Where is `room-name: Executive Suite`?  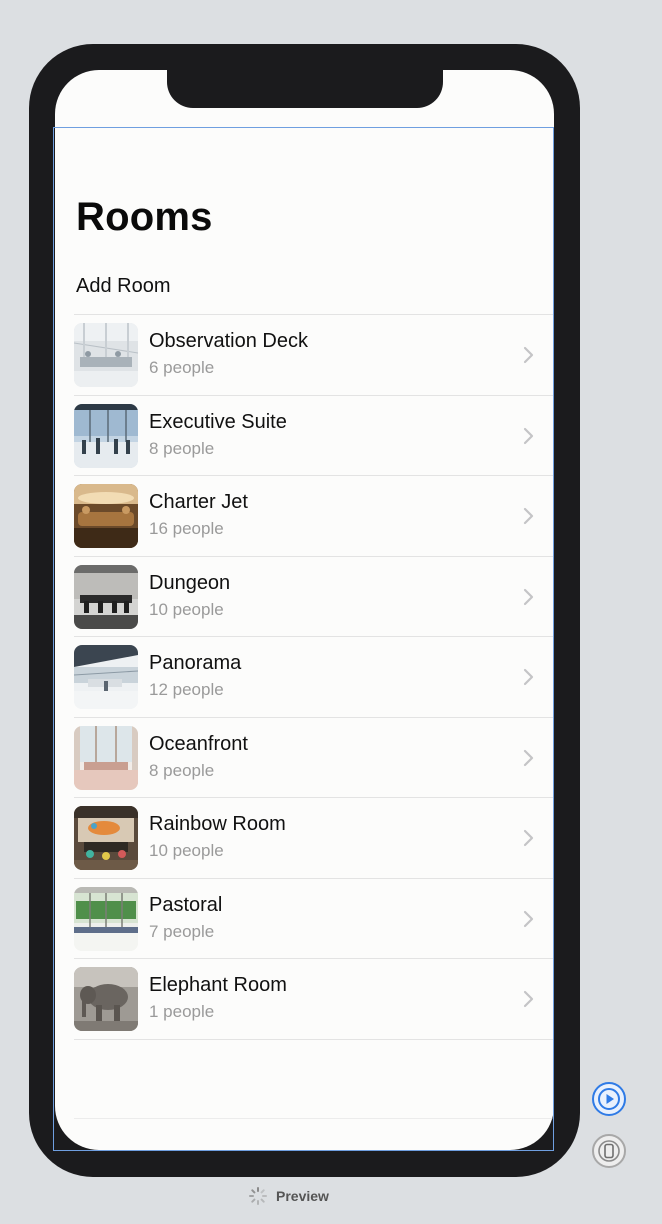
room-name: Executive Suite is located at coordinates (218, 421).